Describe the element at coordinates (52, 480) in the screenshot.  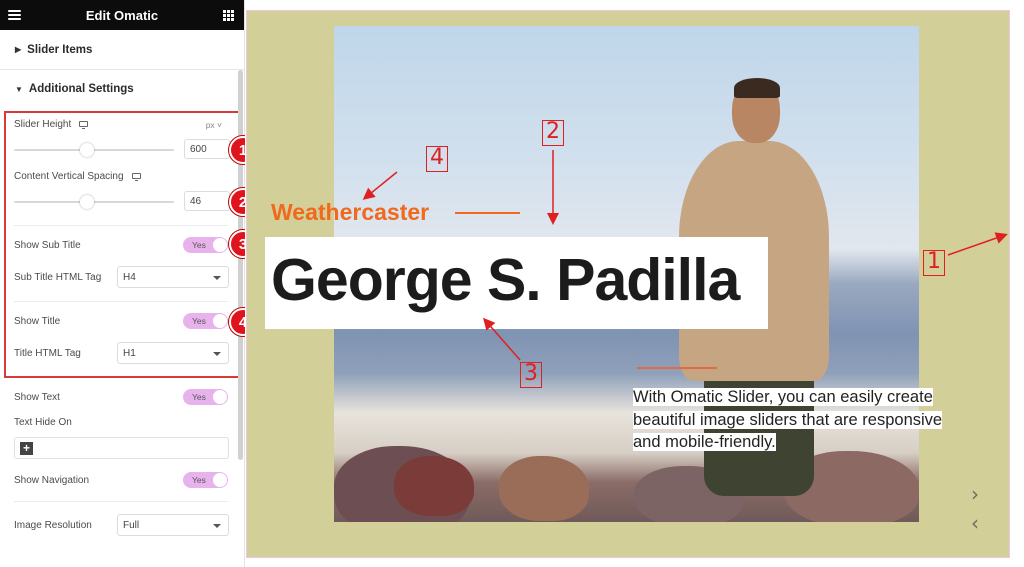
I see `show-navigation-label: Show Navigation` at that location.